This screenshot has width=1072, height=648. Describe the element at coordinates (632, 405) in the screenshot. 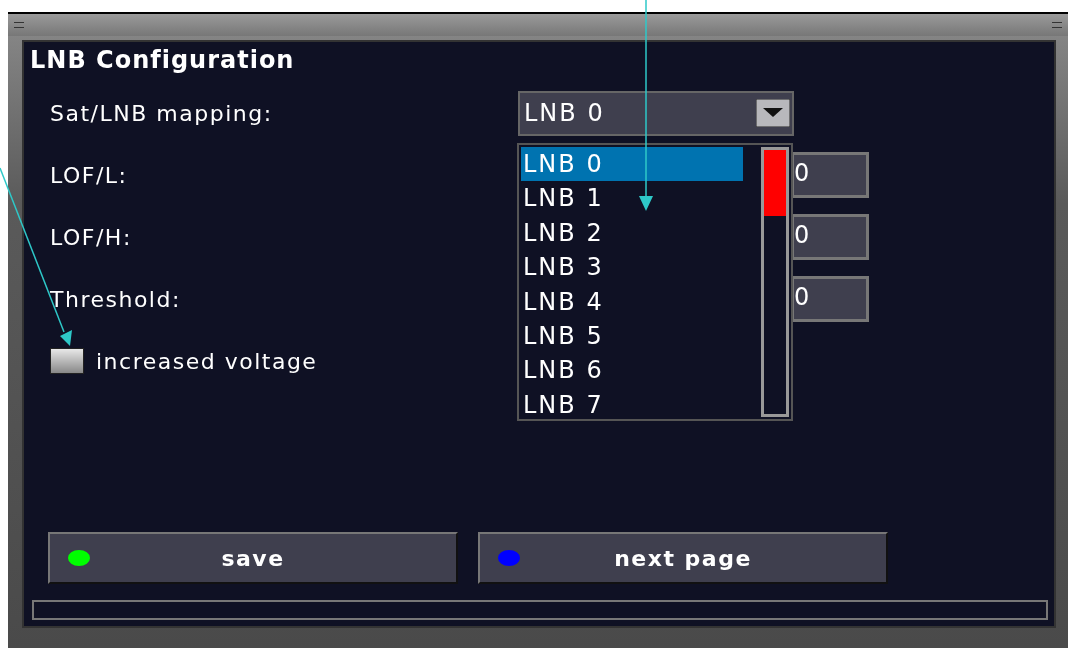

I see `dropdown-option: LNB 7` at that location.